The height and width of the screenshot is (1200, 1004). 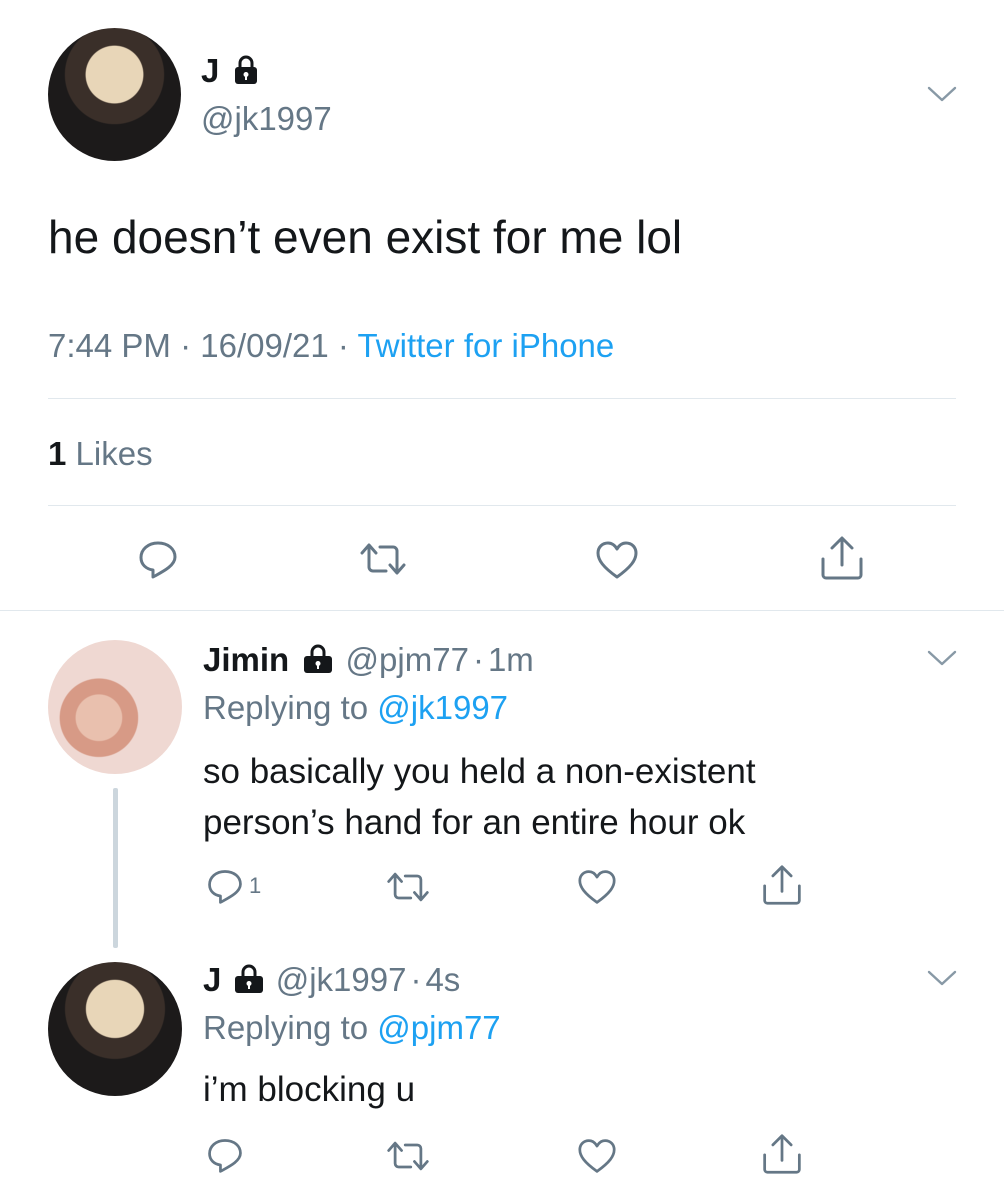 I want to click on likes-count: 1, so click(x=57, y=453).